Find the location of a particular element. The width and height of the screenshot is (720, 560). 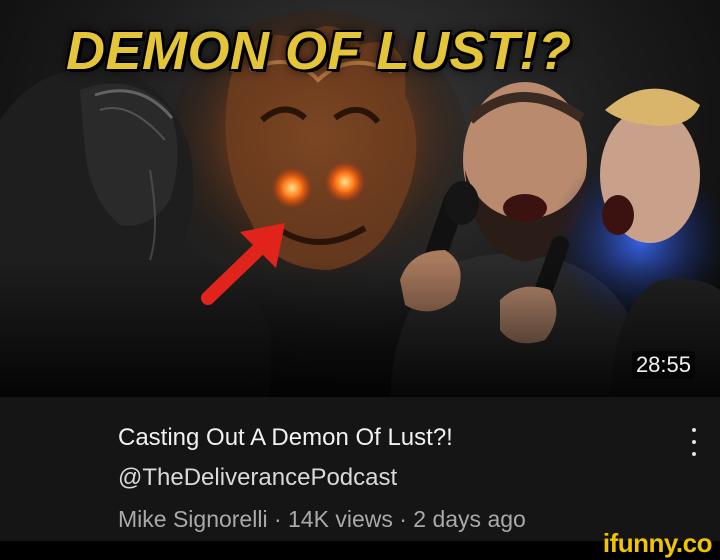

demon-right-eye is located at coordinates (345, 182).